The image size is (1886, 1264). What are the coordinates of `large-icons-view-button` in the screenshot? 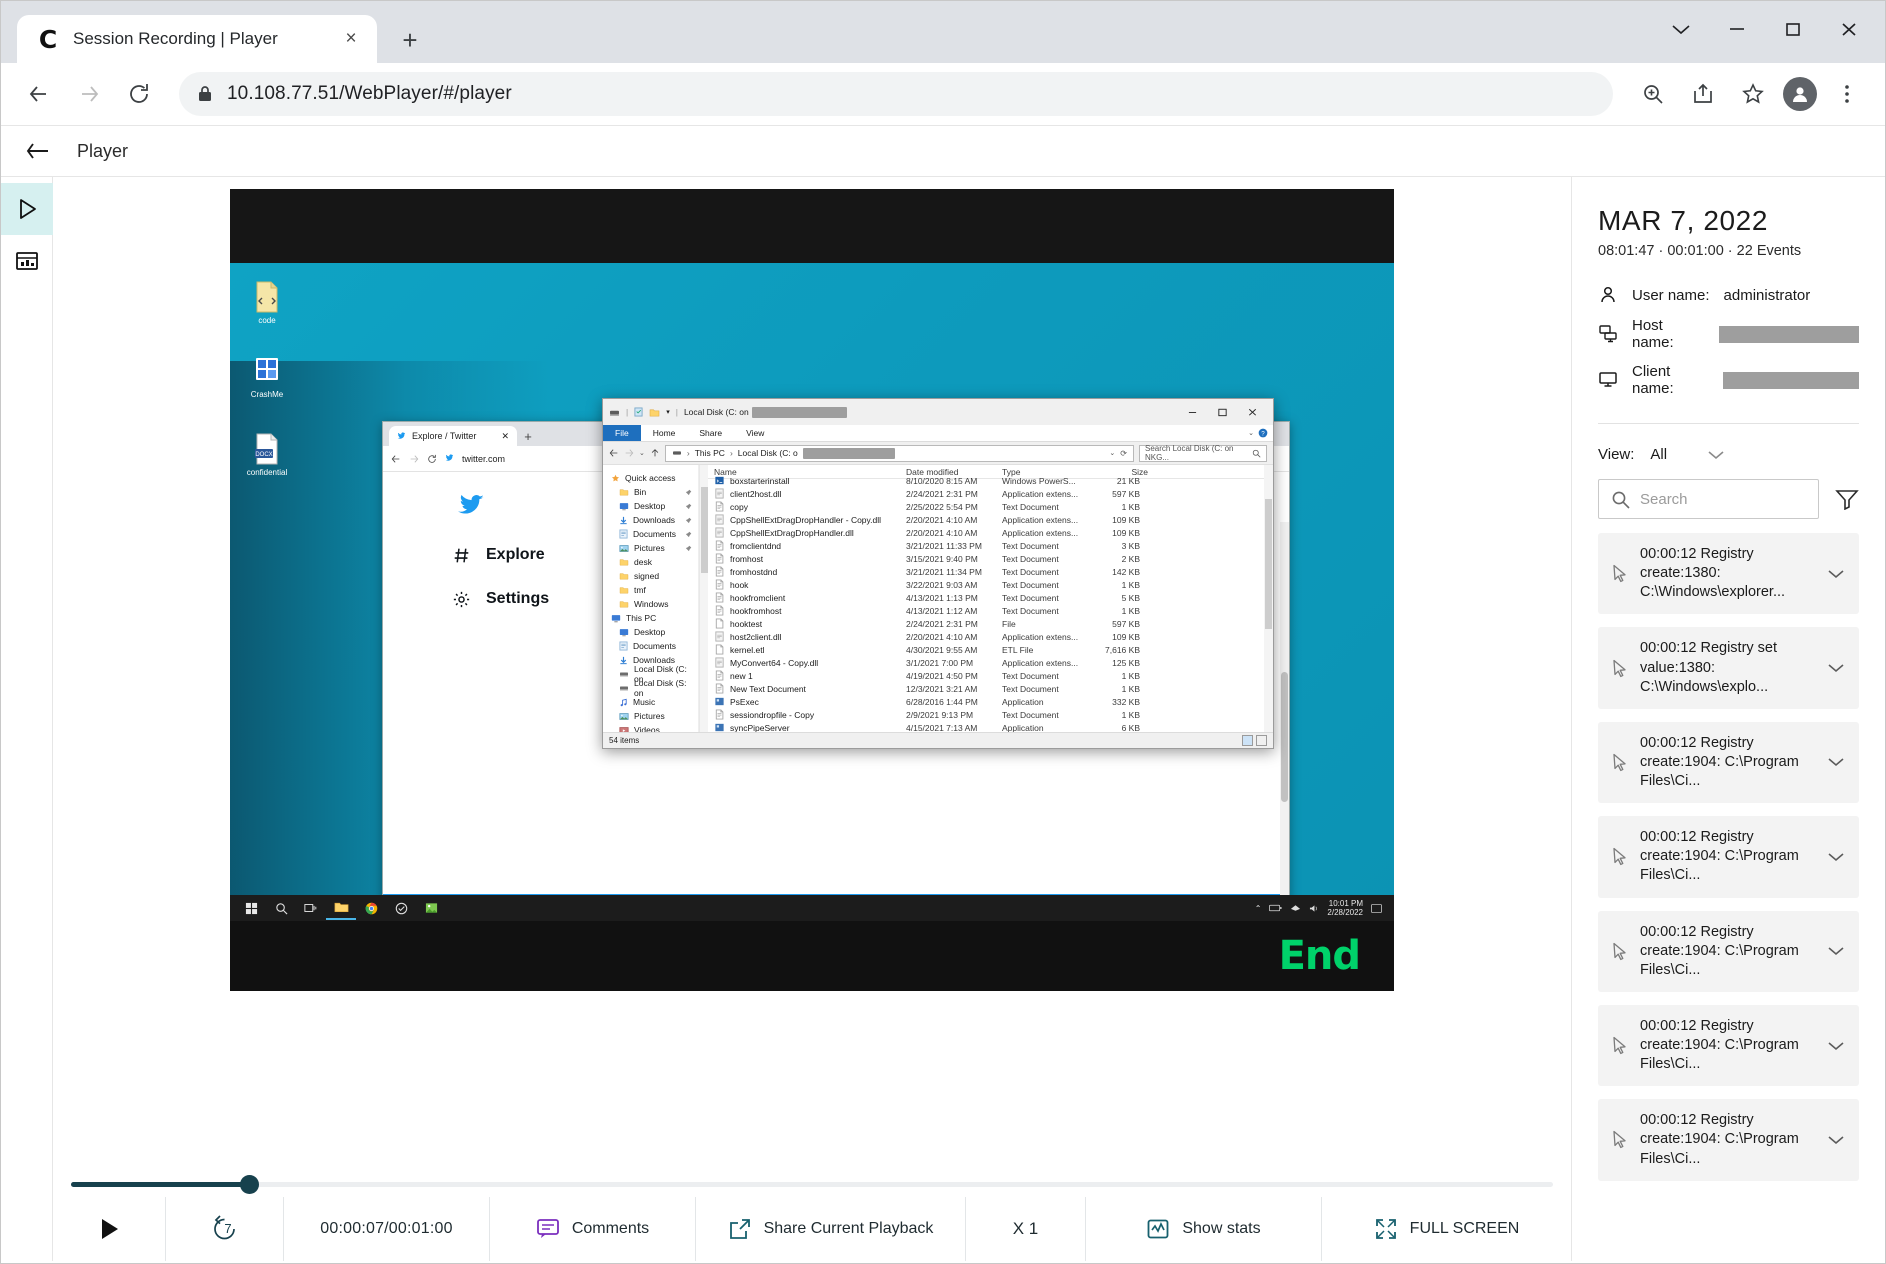 It's located at (1261, 740).